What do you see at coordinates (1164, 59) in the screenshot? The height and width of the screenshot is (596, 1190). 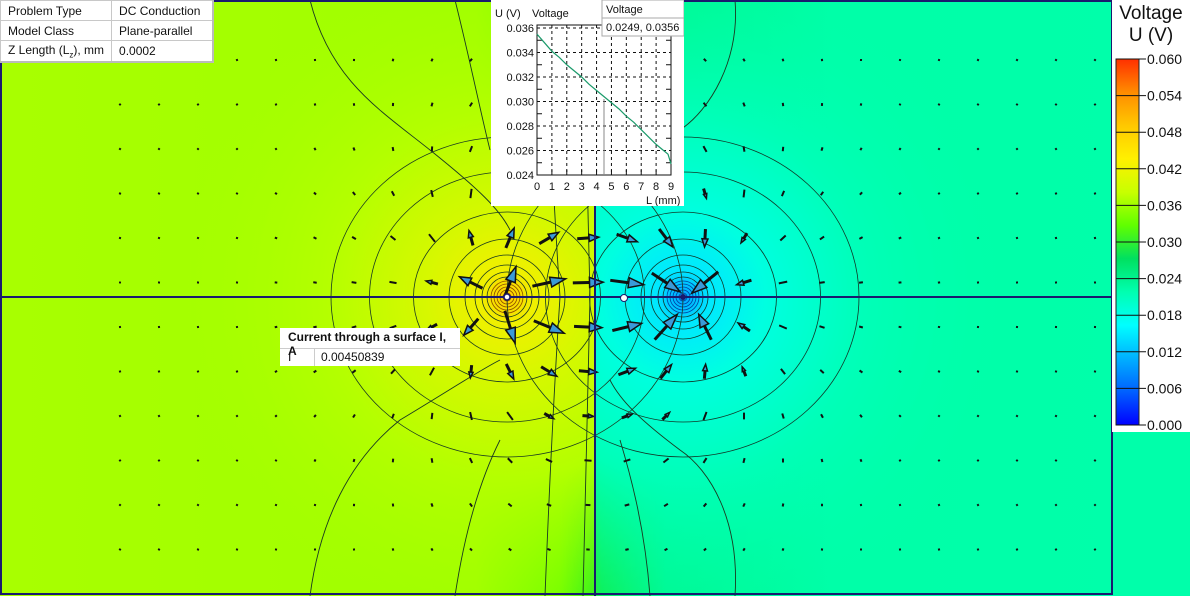 I see `legend-tick-label: 0.060` at bounding box center [1164, 59].